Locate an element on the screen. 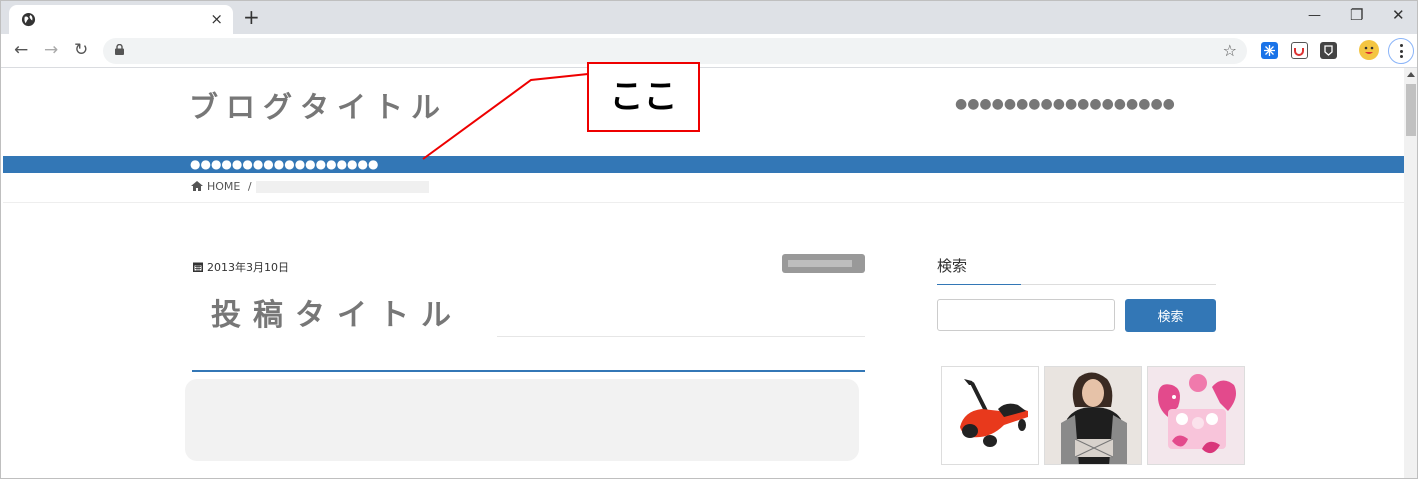  thumbnail-fashion-model is located at coordinates (1093, 415).